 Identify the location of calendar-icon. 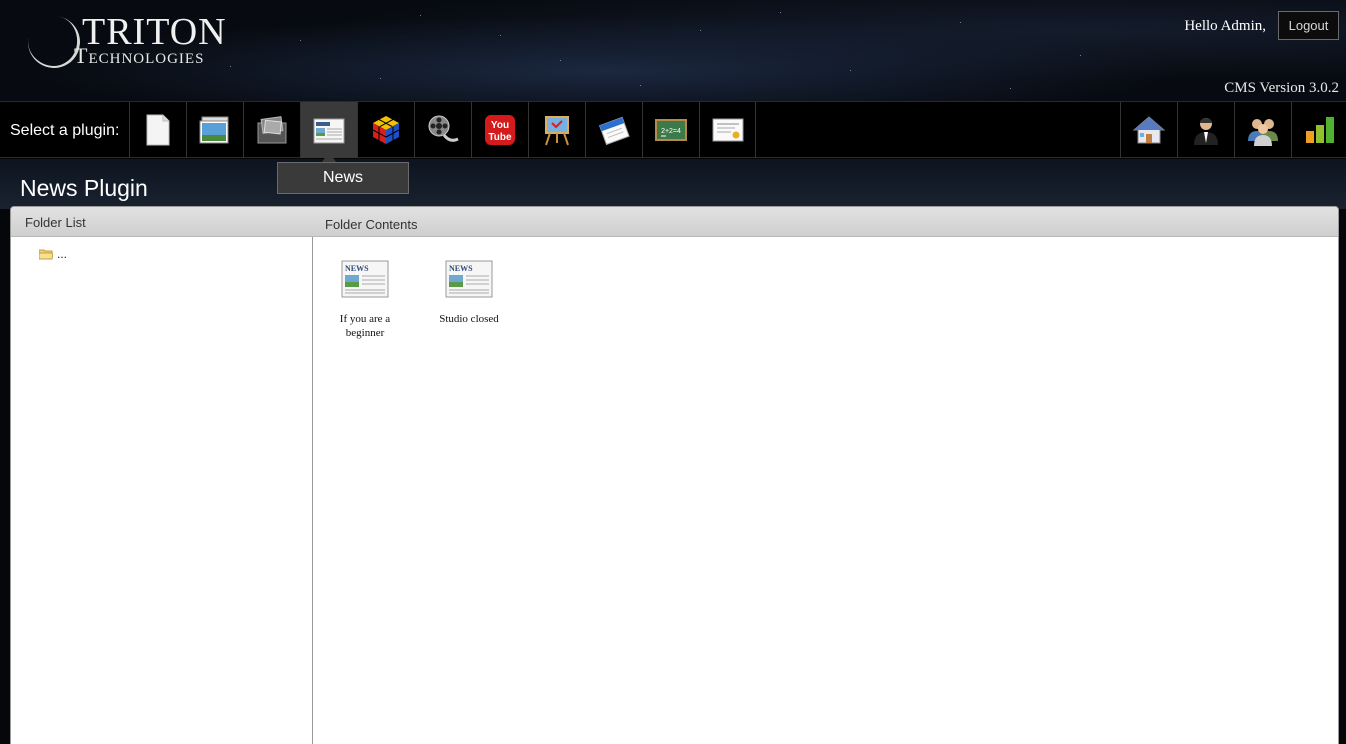
(614, 131).